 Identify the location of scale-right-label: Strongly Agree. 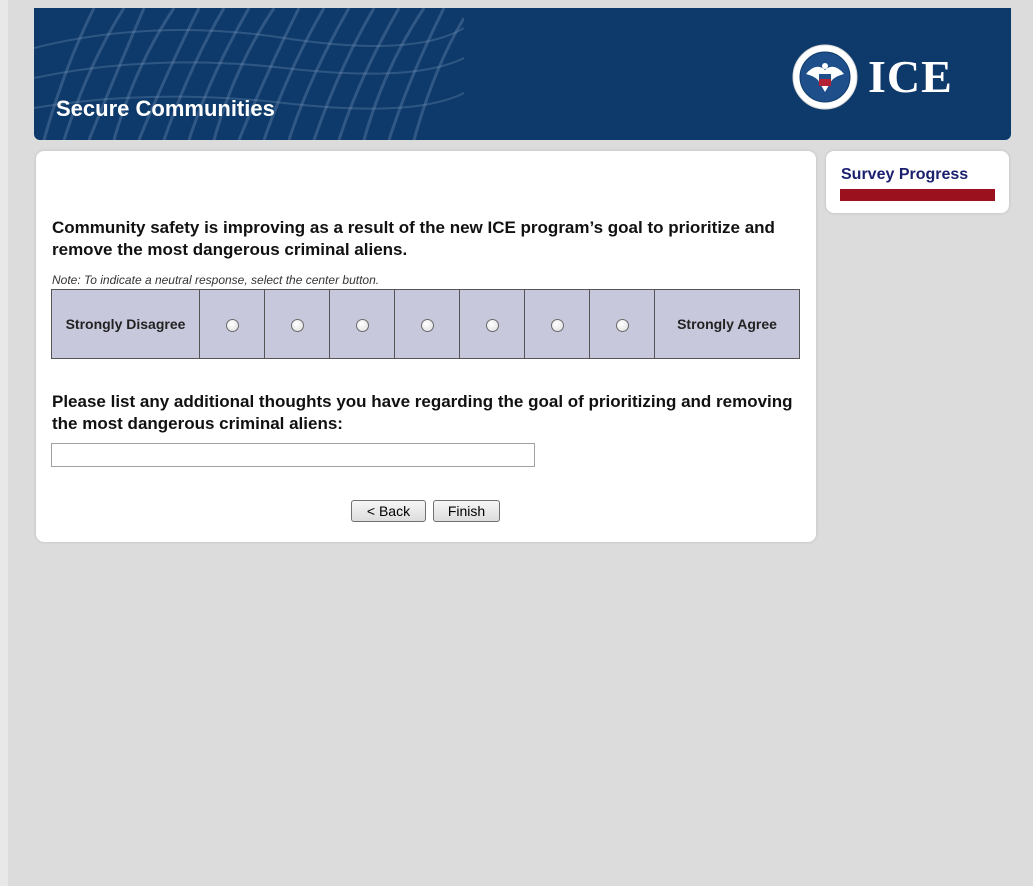
(727, 324).